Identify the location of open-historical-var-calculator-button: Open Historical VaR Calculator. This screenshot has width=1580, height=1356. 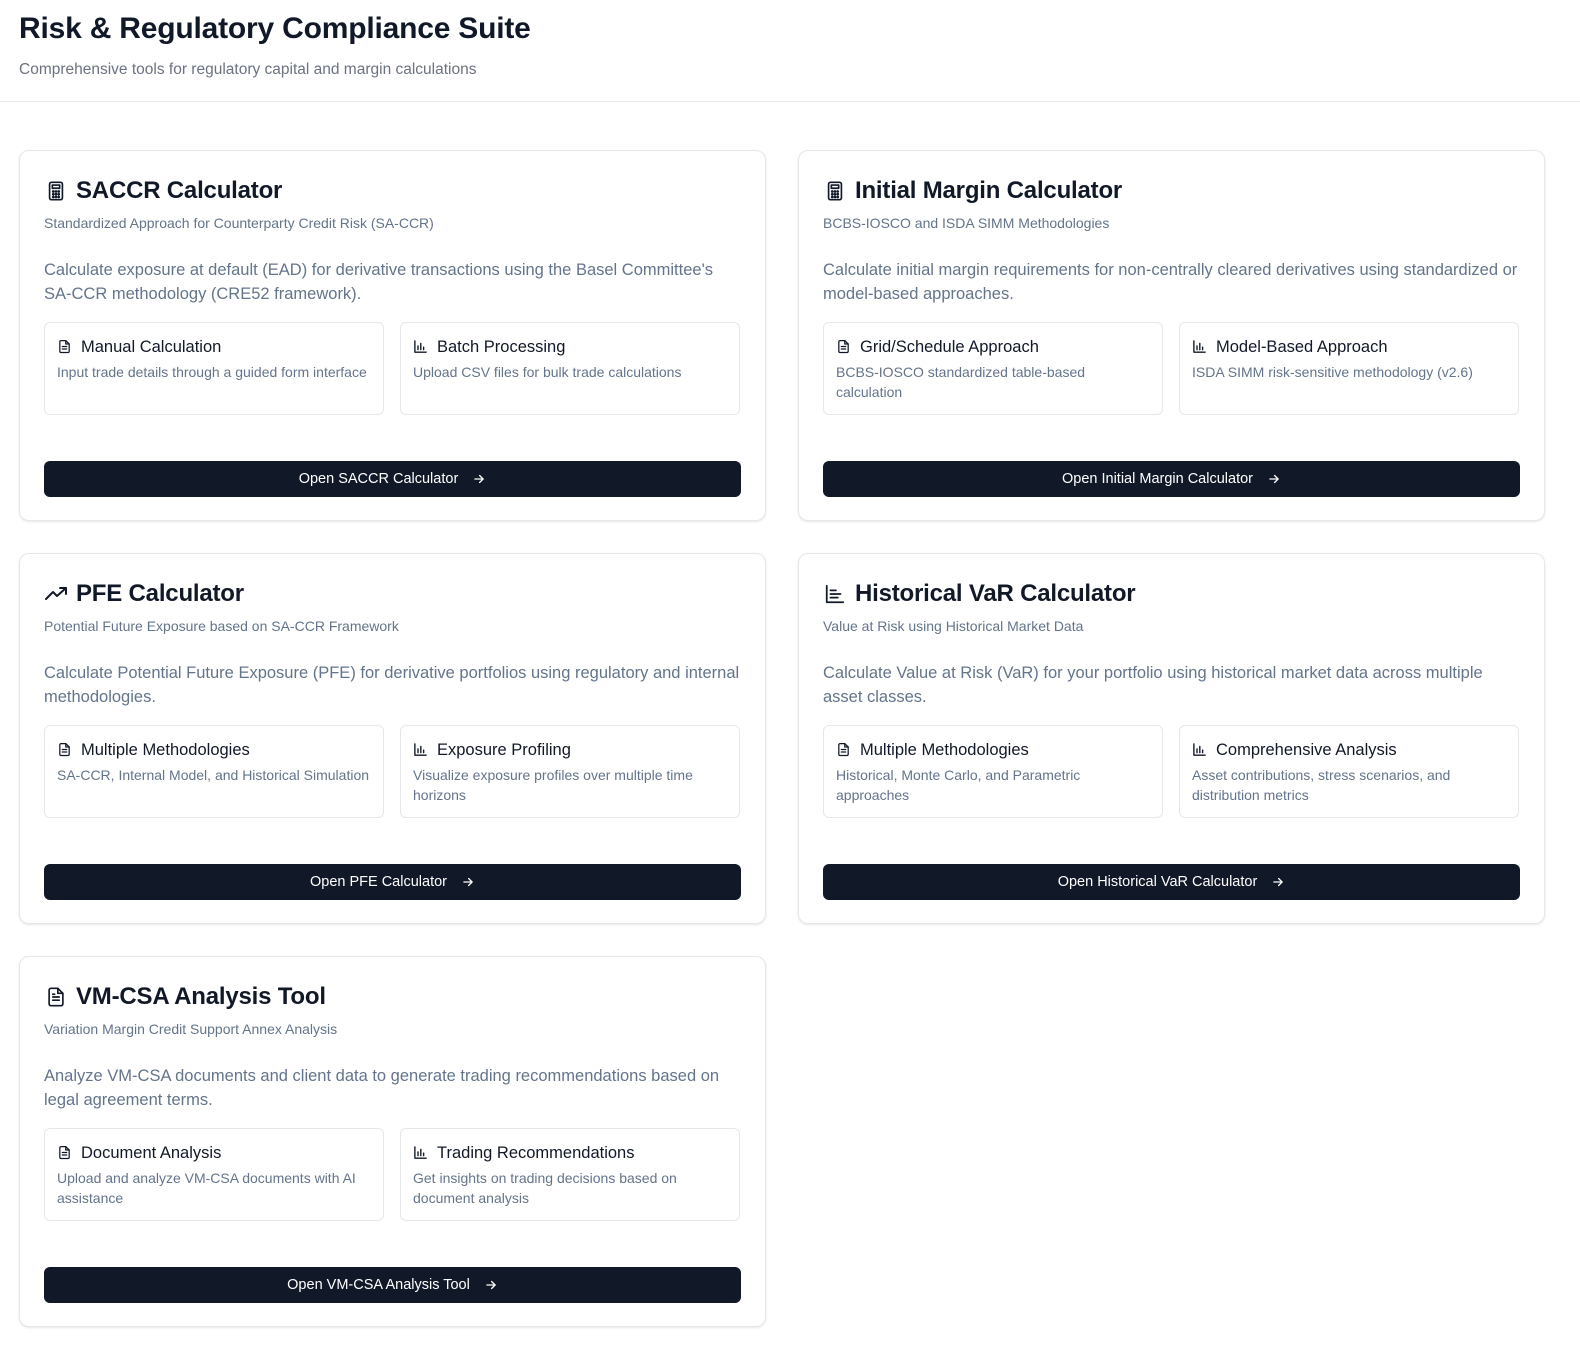
(1171, 882).